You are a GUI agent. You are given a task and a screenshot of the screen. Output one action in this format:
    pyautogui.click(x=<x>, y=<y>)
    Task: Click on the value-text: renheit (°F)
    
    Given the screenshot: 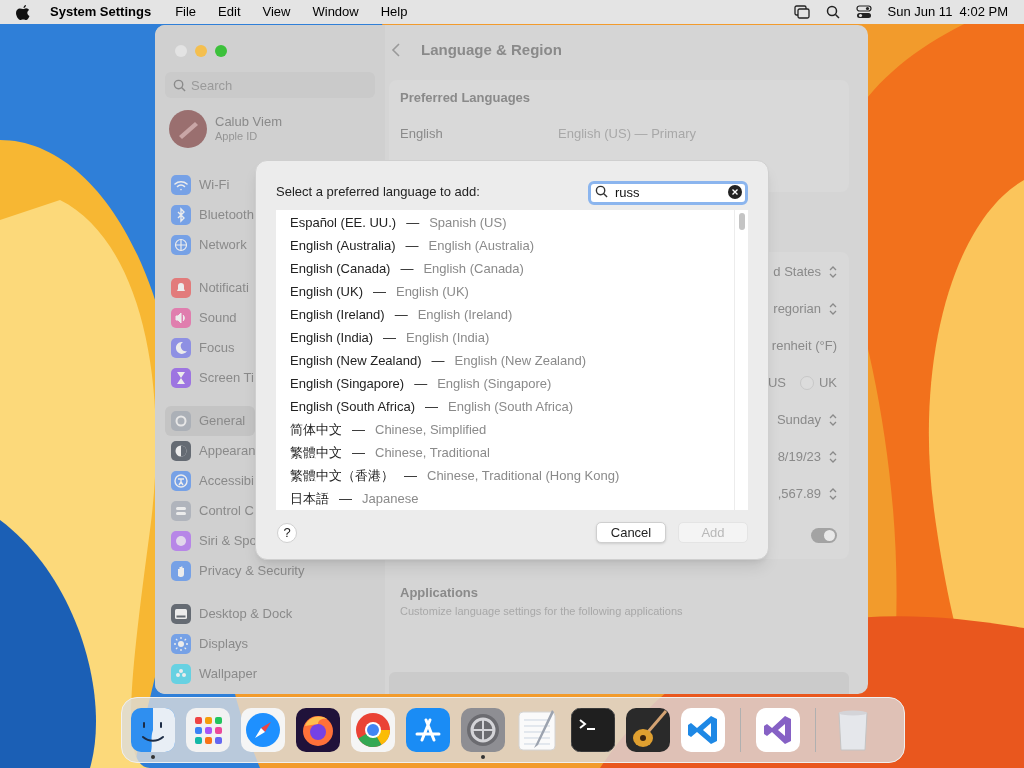 What is the action you would take?
    pyautogui.click(x=804, y=345)
    